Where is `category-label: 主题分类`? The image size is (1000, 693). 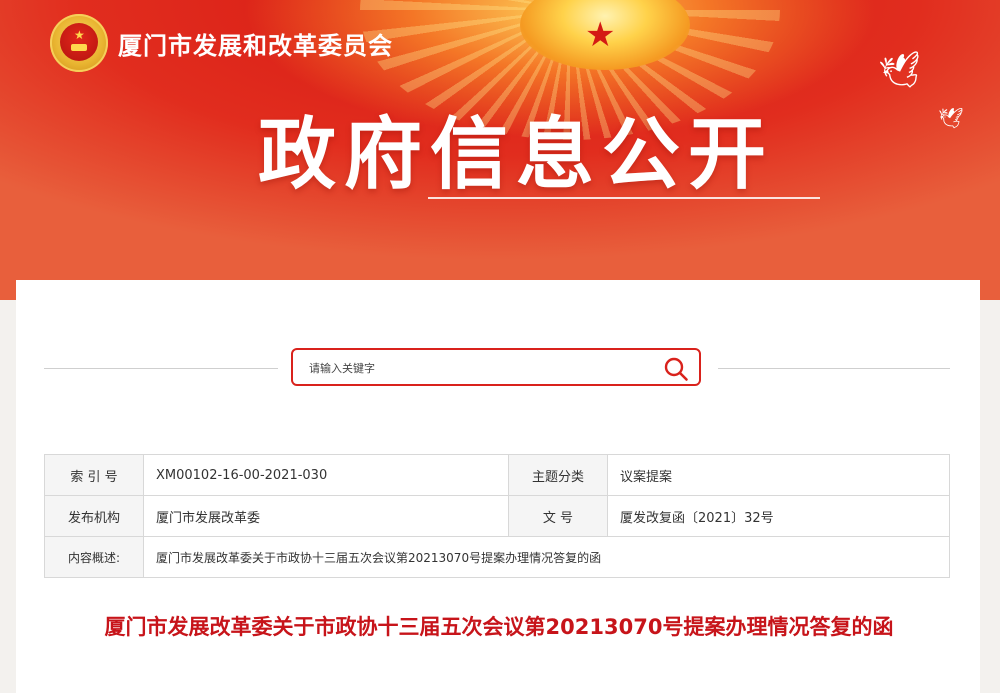
category-label: 主题分类 is located at coordinates (558, 475).